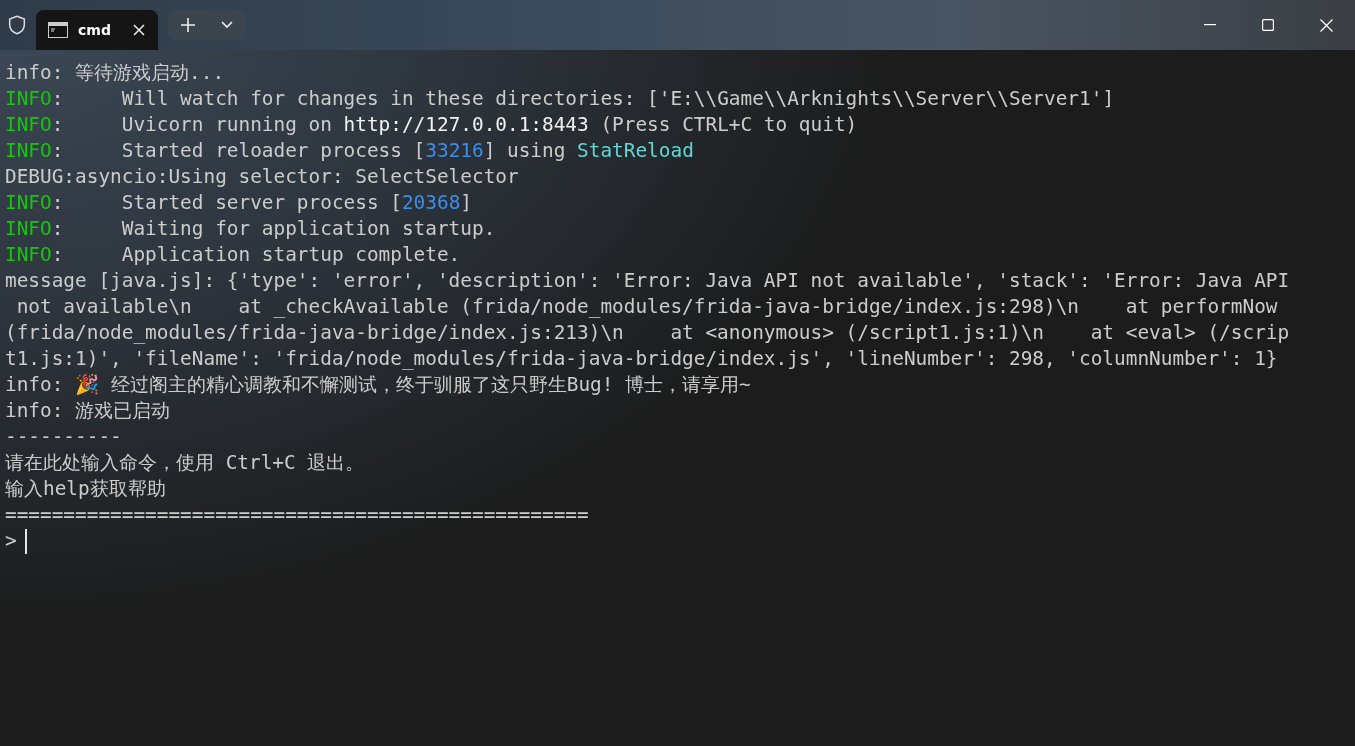 The image size is (1355, 746). What do you see at coordinates (226, 25) in the screenshot?
I see `chevron-down-icon` at bounding box center [226, 25].